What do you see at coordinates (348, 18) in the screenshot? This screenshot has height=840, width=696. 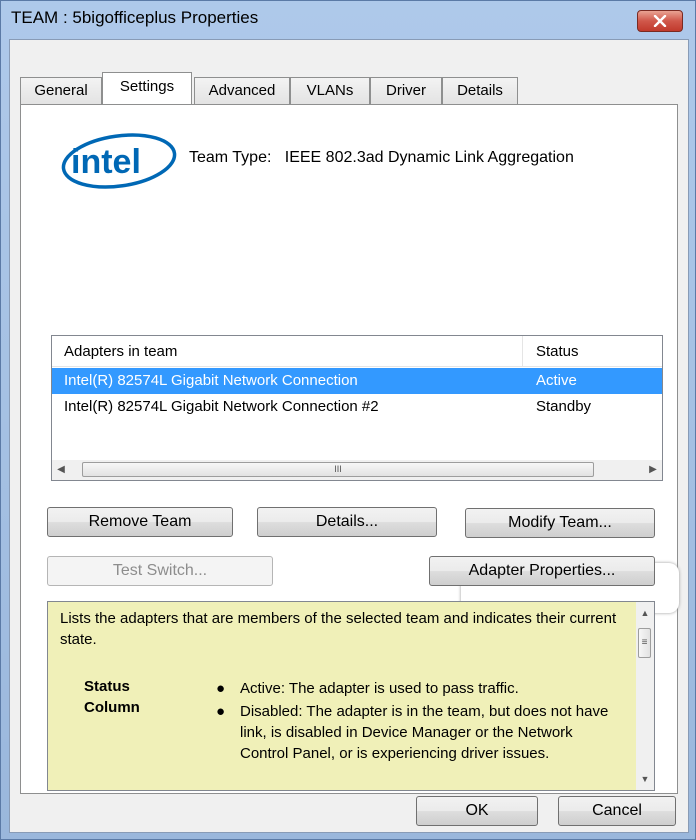 I see `title-bar: TEAM : 5bigofficeplus Properties` at bounding box center [348, 18].